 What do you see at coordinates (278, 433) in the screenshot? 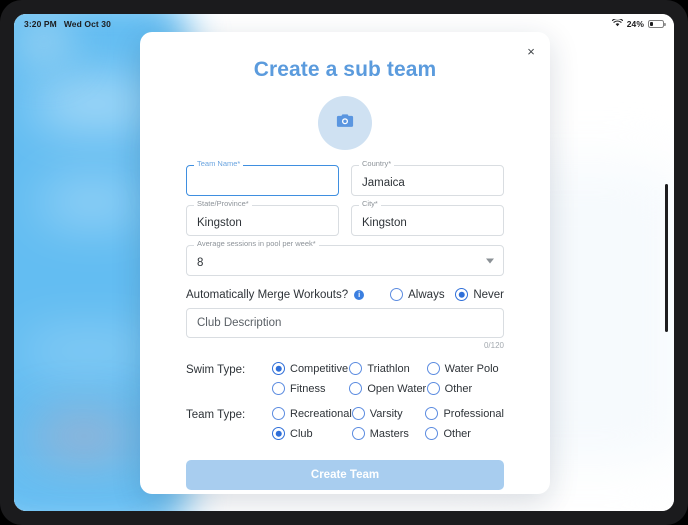
I see `radio-club` at bounding box center [278, 433].